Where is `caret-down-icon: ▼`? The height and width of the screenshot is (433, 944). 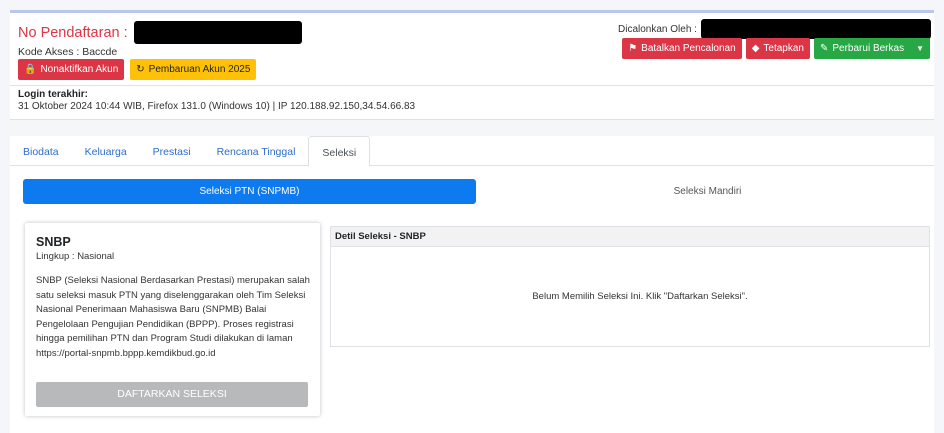
caret-down-icon: ▼ is located at coordinates (920, 48).